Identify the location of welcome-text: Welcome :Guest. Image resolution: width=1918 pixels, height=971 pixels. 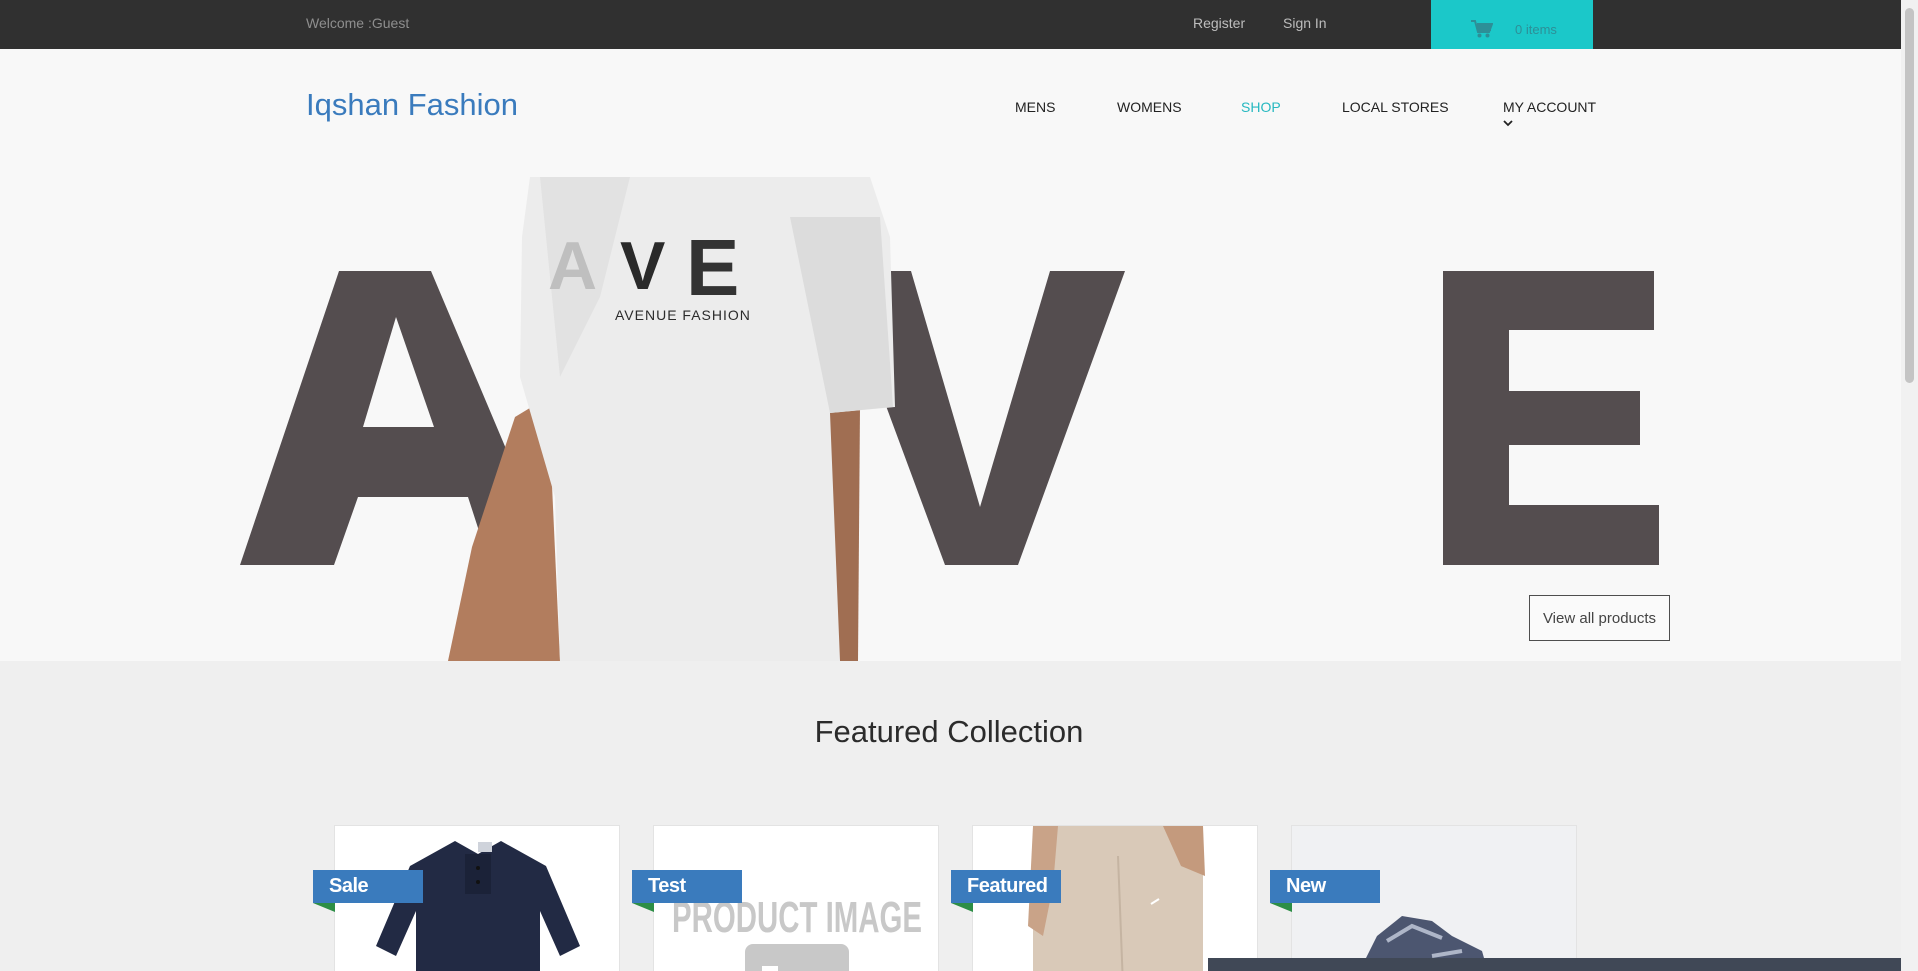
(358, 23).